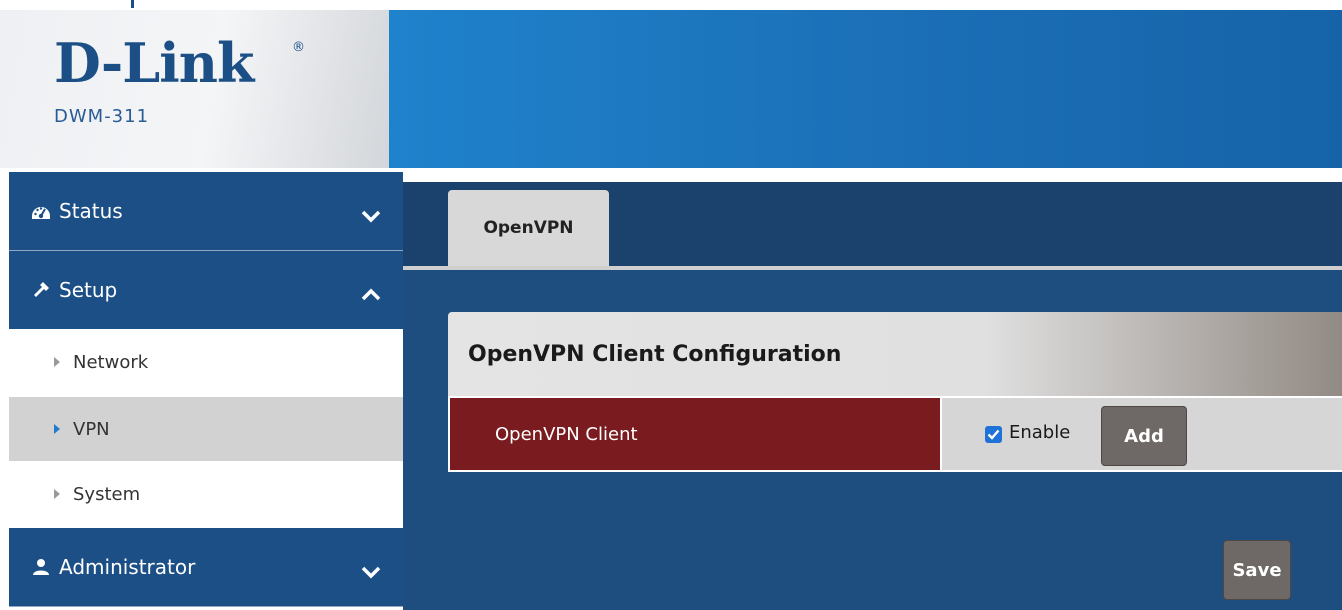  I want to click on top-strip-mark, so click(132, 4).